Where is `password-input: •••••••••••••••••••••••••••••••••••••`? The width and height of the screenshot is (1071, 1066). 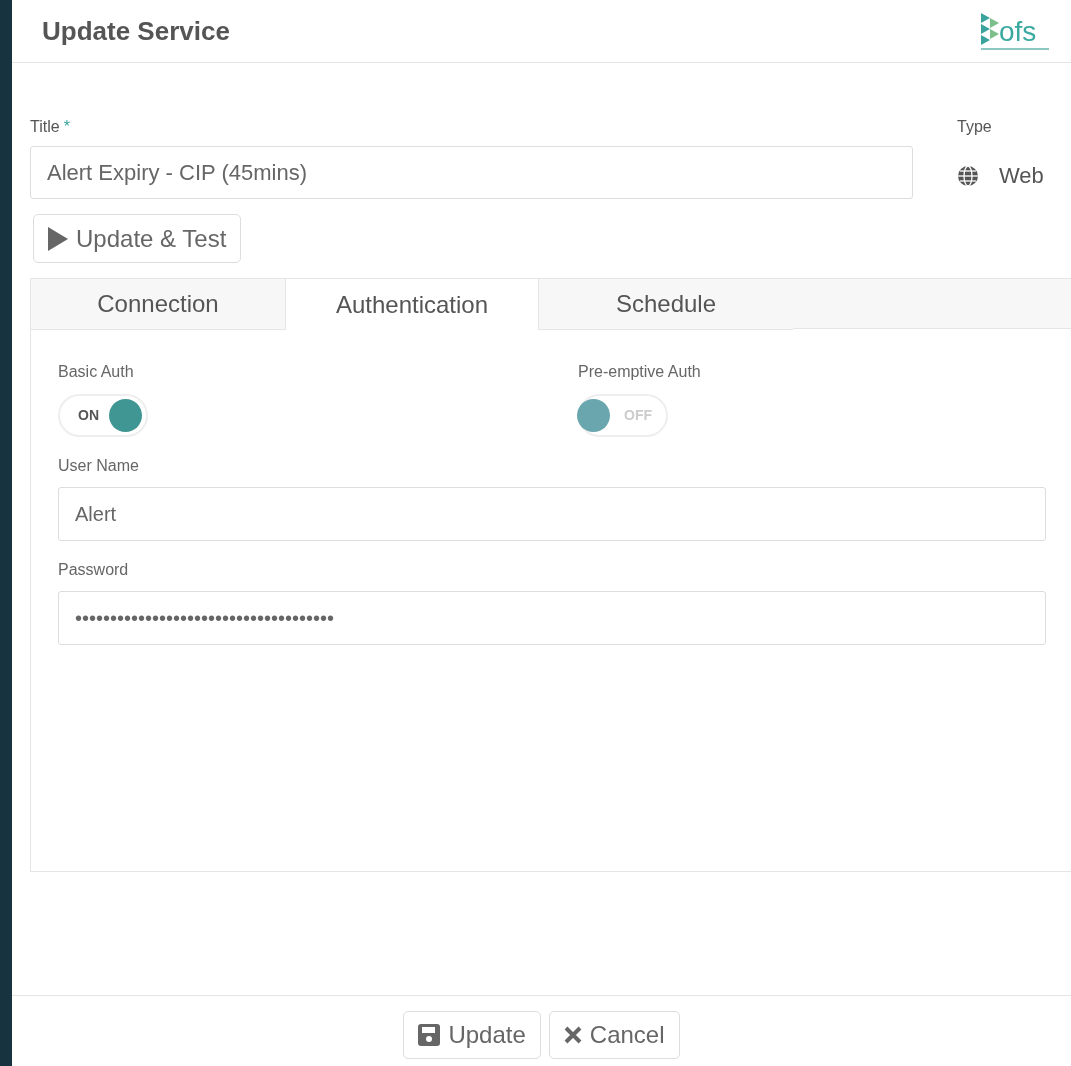 password-input: ••••••••••••••••••••••••••••••••••••• is located at coordinates (552, 618).